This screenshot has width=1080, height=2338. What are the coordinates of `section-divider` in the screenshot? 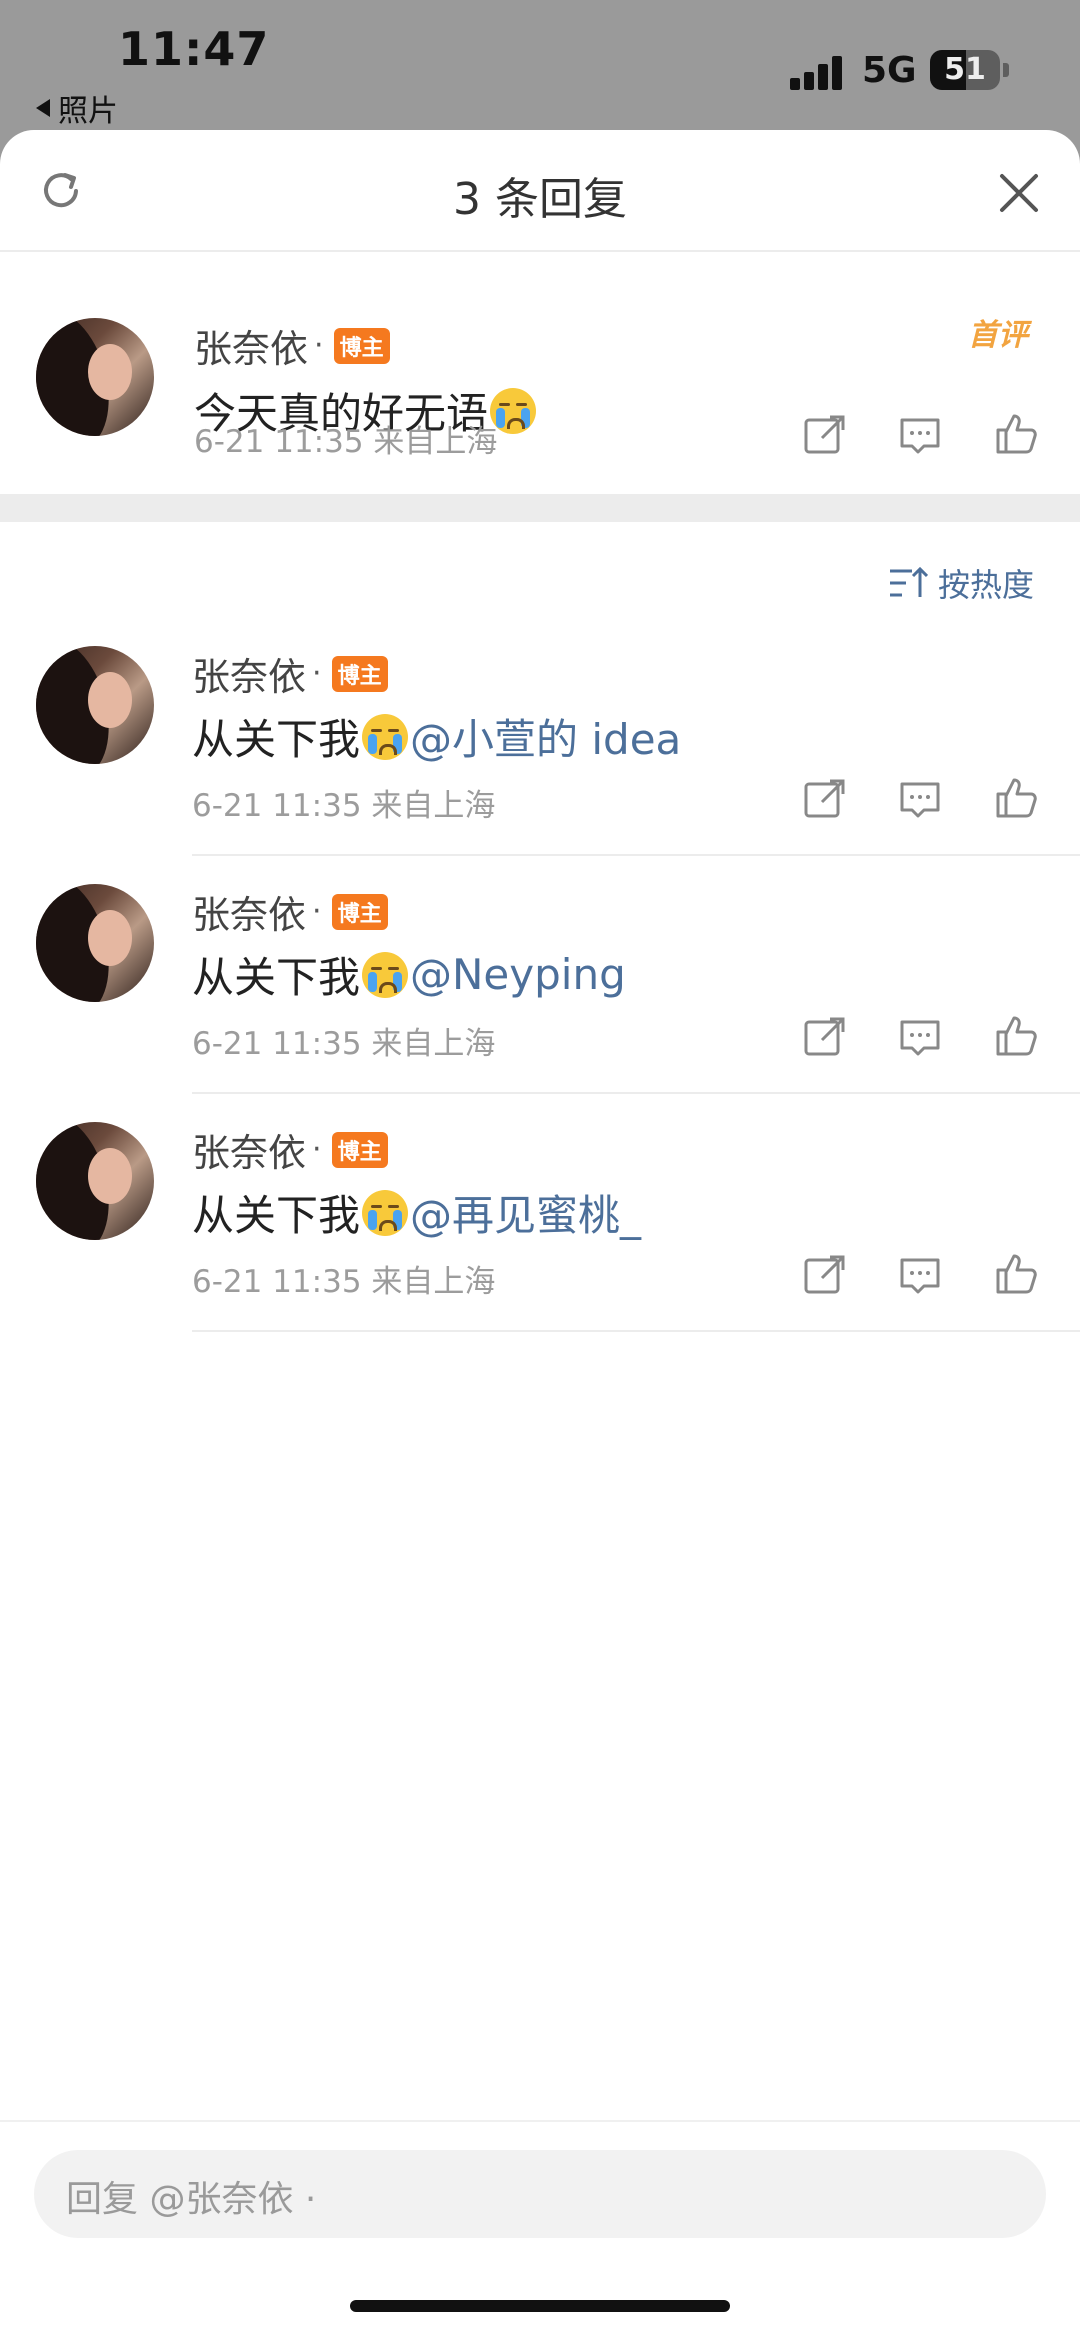 It's located at (540, 508).